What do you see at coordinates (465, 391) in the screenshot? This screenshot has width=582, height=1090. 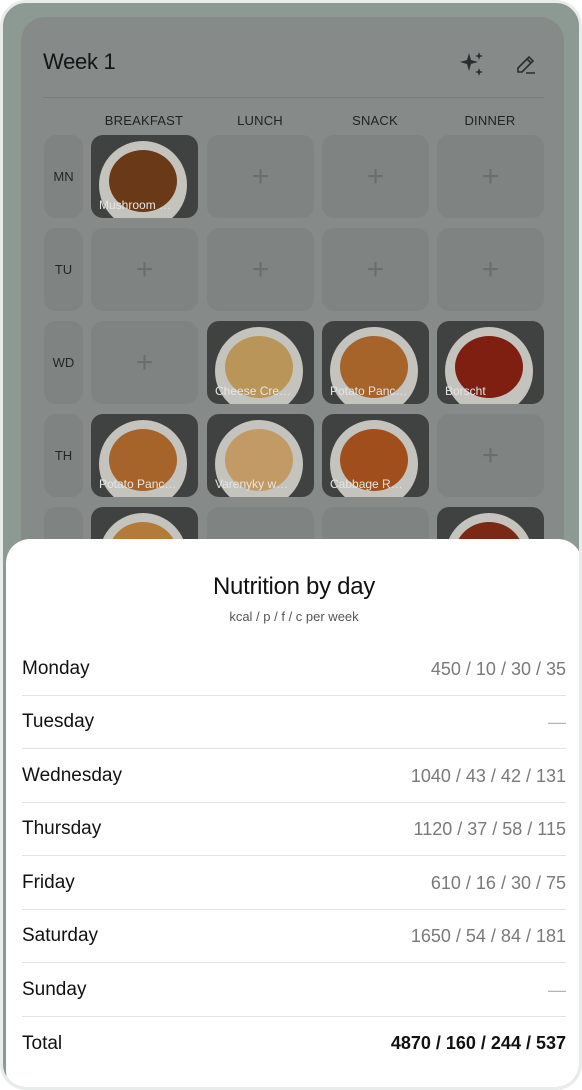 I see `meal-title: Borscht` at bounding box center [465, 391].